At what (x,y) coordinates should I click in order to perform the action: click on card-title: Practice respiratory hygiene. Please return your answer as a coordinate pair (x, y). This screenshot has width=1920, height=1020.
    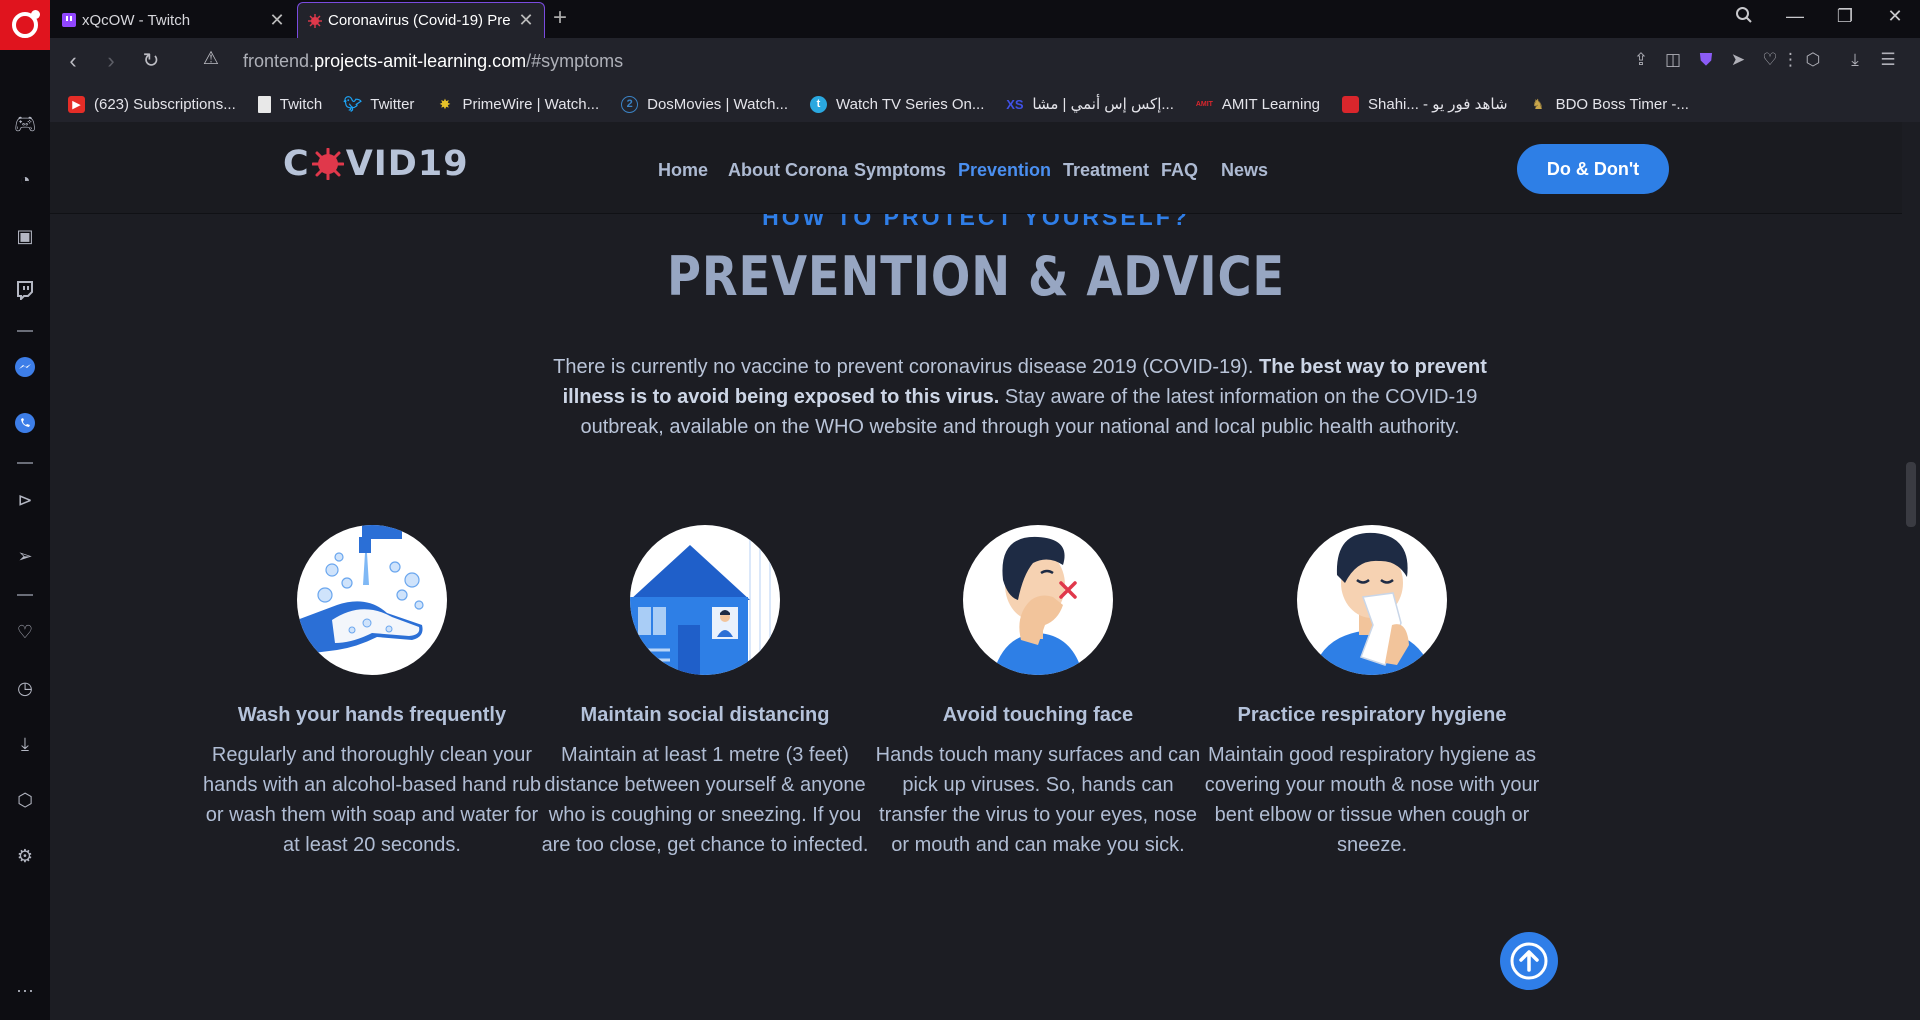
    Looking at the image, I should click on (1372, 715).